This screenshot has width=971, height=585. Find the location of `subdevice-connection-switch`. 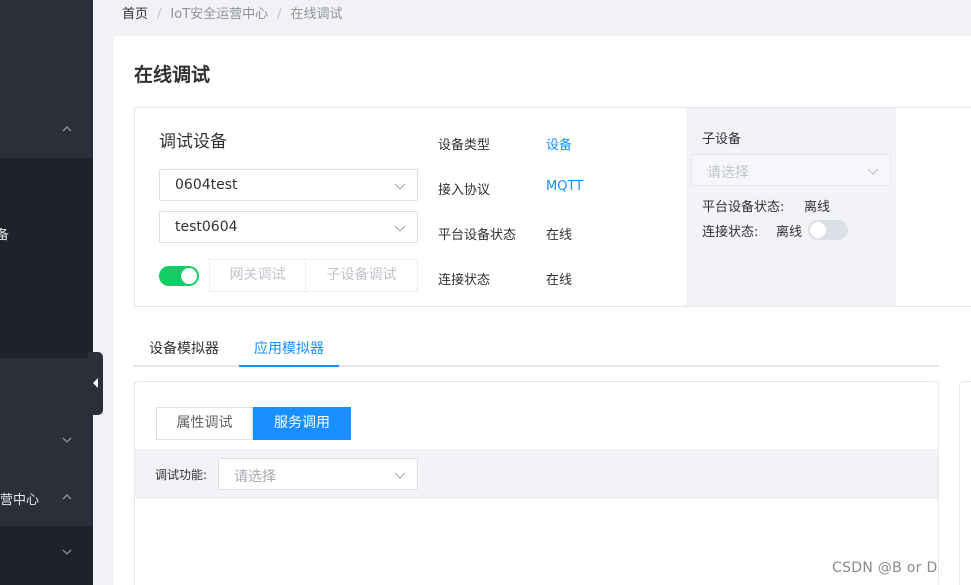

subdevice-connection-switch is located at coordinates (828, 230).